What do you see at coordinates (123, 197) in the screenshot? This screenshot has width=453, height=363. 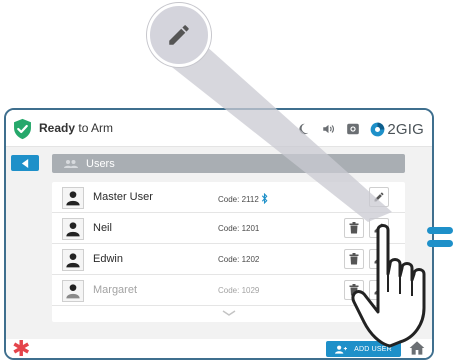 I see `user-name: Master User` at bounding box center [123, 197].